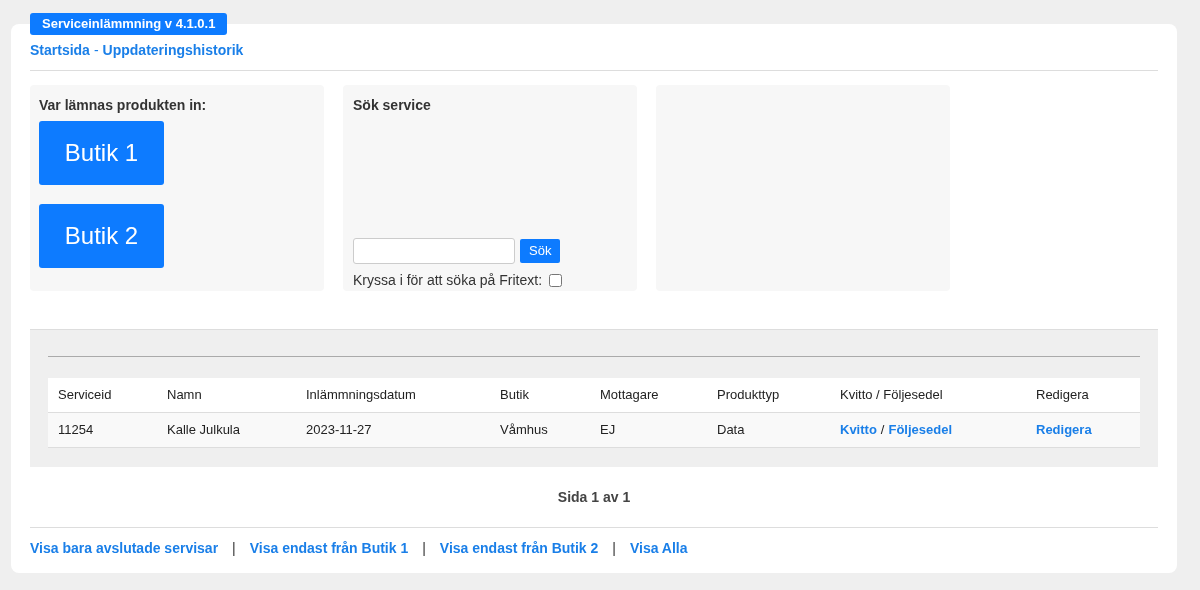 The image size is (1200, 590). Describe the element at coordinates (519, 548) in the screenshot. I see `filter-link: Visa endast från Butik 2` at that location.